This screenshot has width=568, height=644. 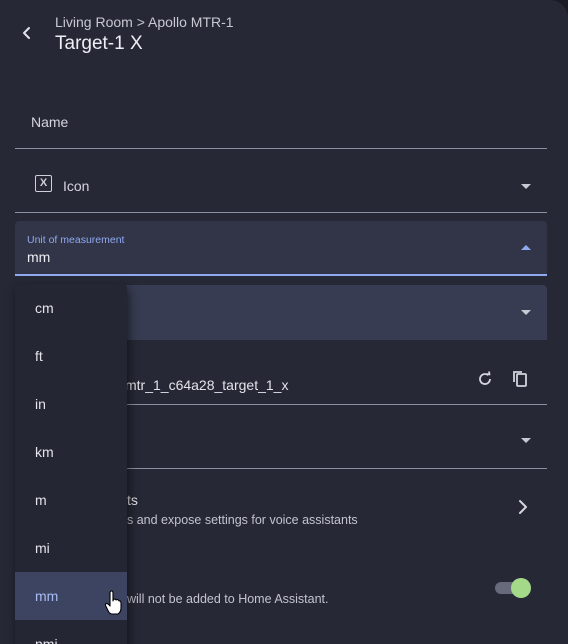 What do you see at coordinates (71, 404) in the screenshot?
I see `menu-item-in: in` at bounding box center [71, 404].